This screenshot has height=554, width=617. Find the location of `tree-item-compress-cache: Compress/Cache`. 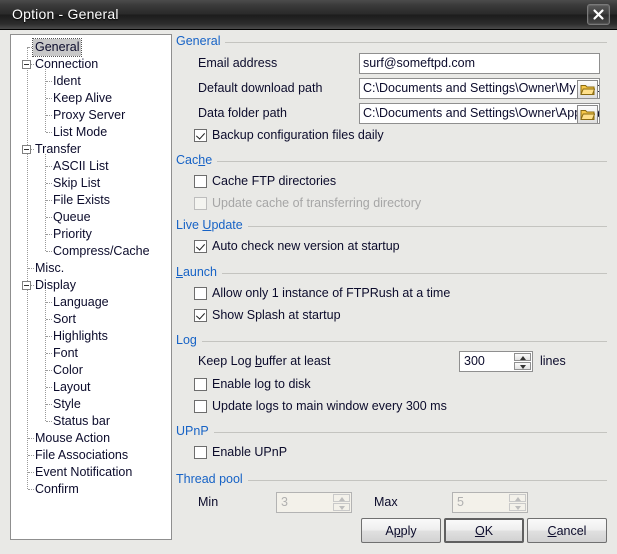

tree-item-compress-cache: Compress/Cache is located at coordinates (91, 251).